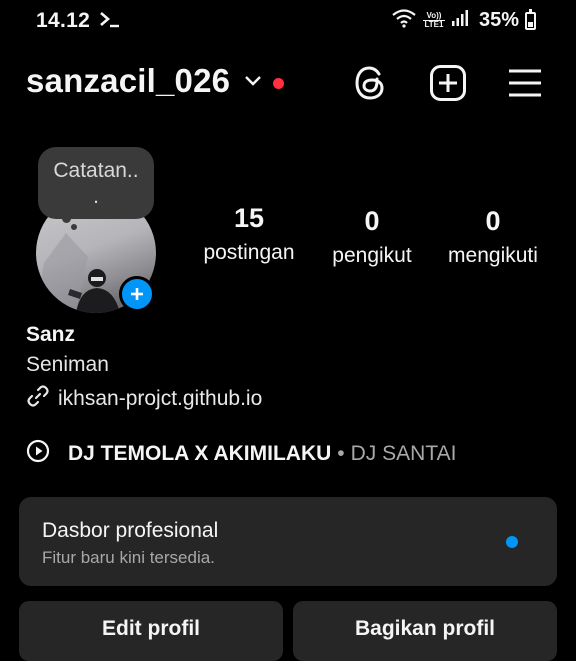  What do you see at coordinates (160, 398) in the screenshot?
I see `profile-link-text: ikhsan-projct.github.io` at bounding box center [160, 398].